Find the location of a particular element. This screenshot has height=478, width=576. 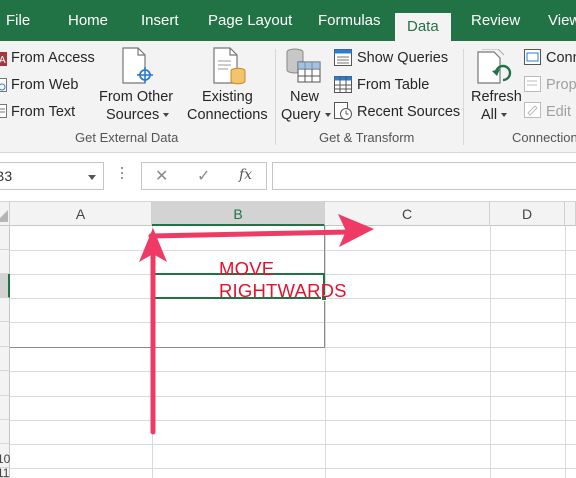

group-label-get-transform: Get & Transform is located at coordinates (367, 137).